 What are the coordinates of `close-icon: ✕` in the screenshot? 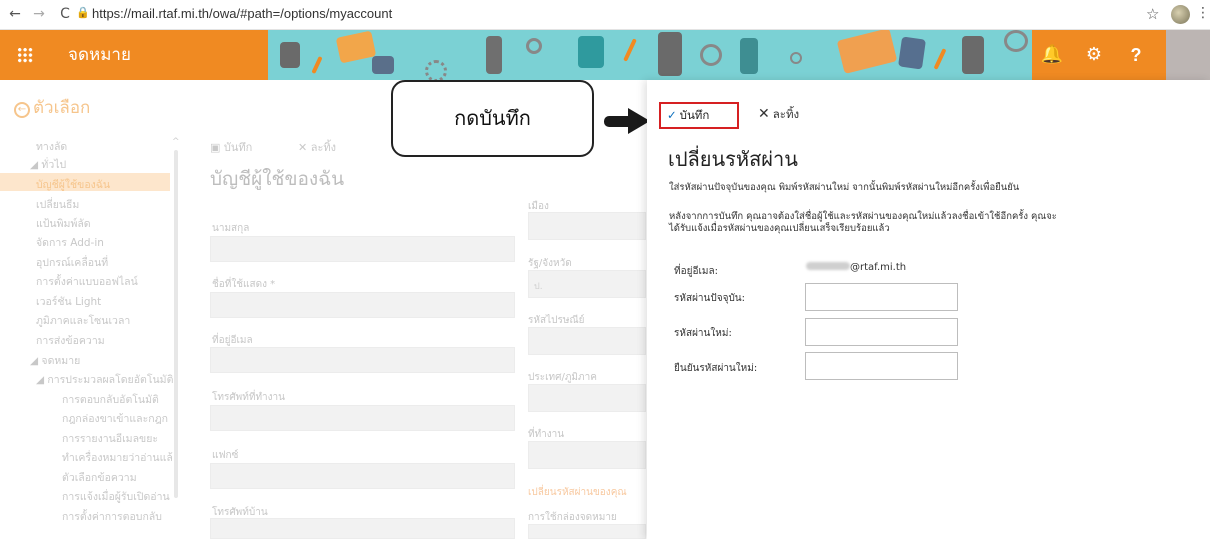 It's located at (764, 114).